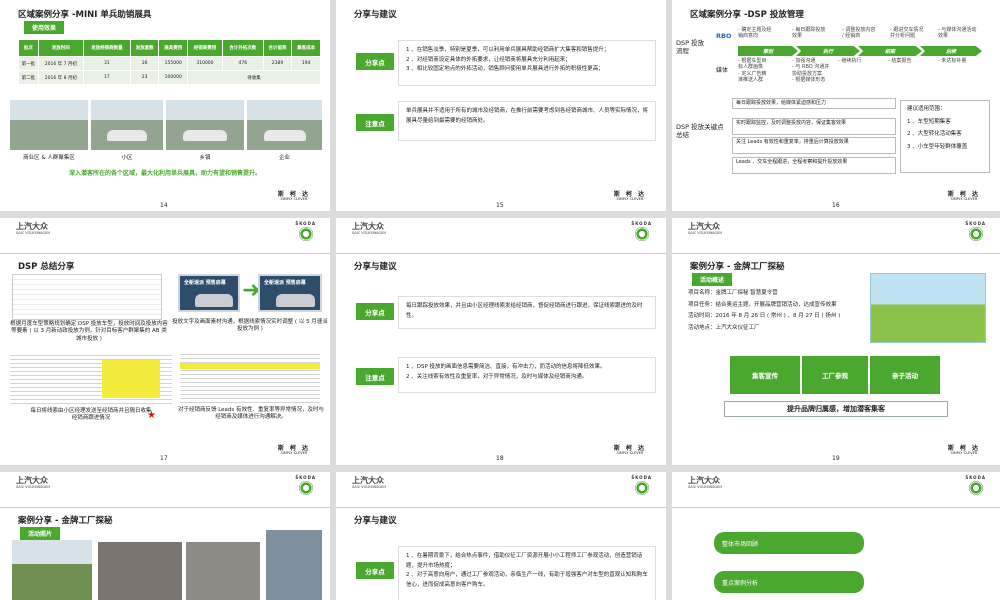  What do you see at coordinates (811, 70) in the screenshot?
I see `media-step: - 加强沟通 - 与 RBO 沟通并协助投放方案 - 根据媒体形态` at bounding box center [811, 70].